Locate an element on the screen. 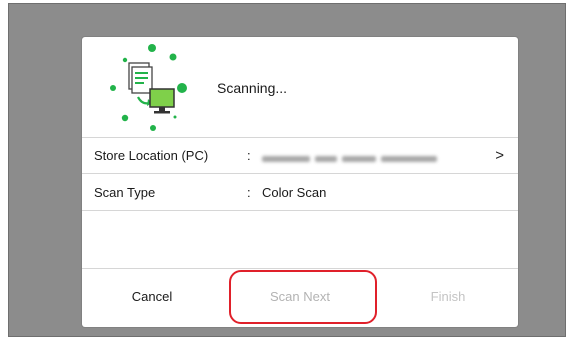 This screenshot has height=348, width=577. scan-next-button: Scan Next is located at coordinates (300, 296).